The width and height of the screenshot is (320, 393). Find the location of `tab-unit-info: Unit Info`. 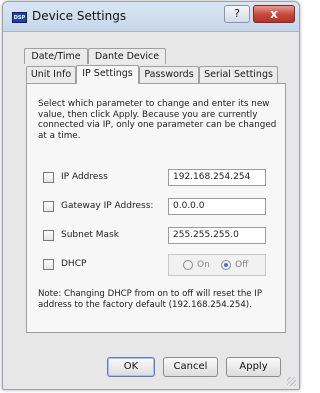

tab-unit-info: Unit Info is located at coordinates (51, 74).